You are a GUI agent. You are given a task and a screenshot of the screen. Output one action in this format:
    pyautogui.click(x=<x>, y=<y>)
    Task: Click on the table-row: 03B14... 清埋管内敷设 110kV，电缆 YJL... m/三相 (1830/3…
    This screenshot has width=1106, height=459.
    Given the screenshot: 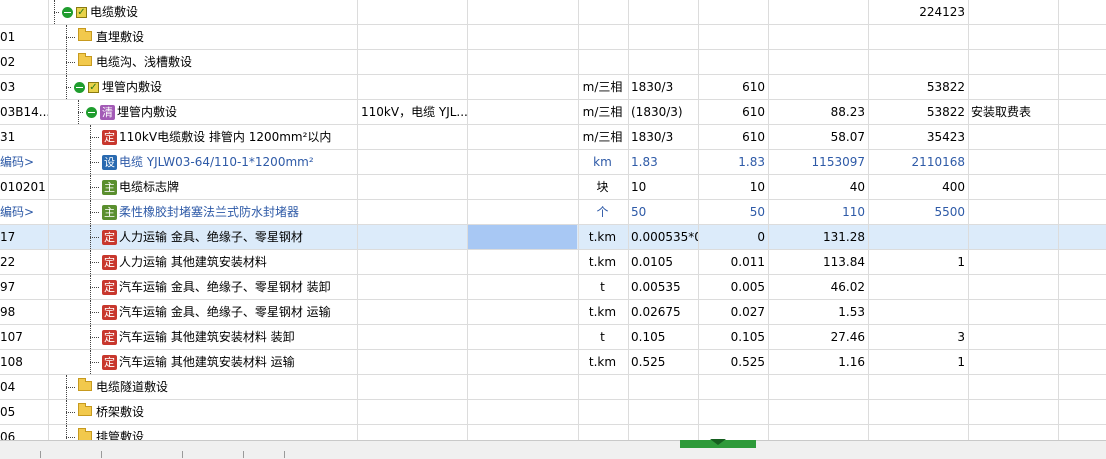 What is the action you would take?
    pyautogui.click(x=553, y=112)
    